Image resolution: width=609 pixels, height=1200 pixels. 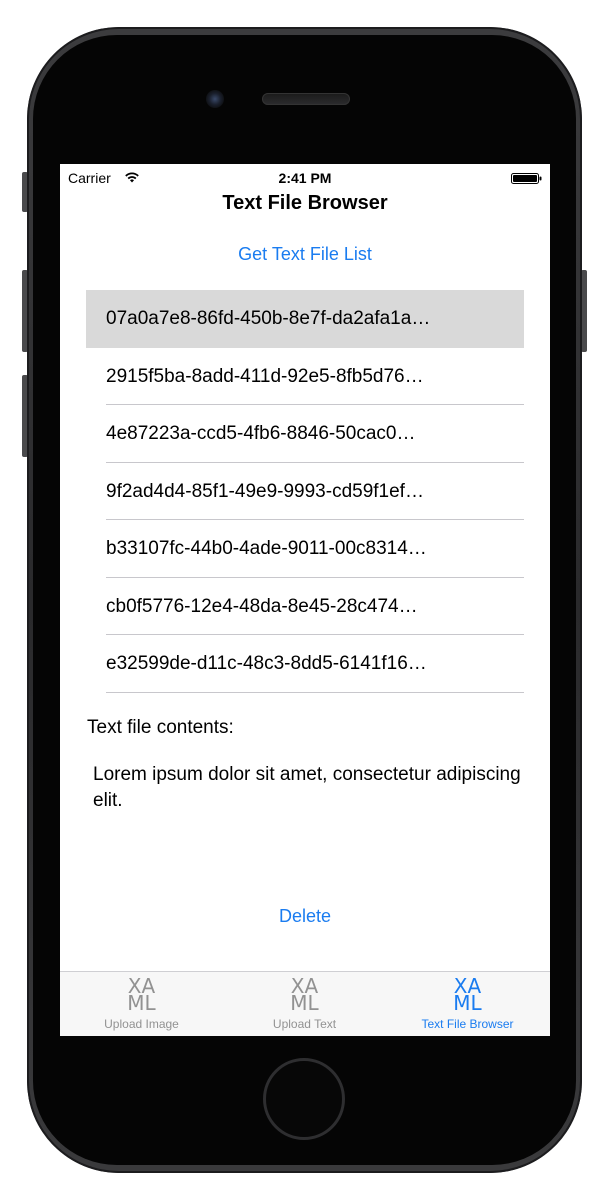 I want to click on tab-upload-text: XA ML Upload Text, so click(x=304, y=1004).